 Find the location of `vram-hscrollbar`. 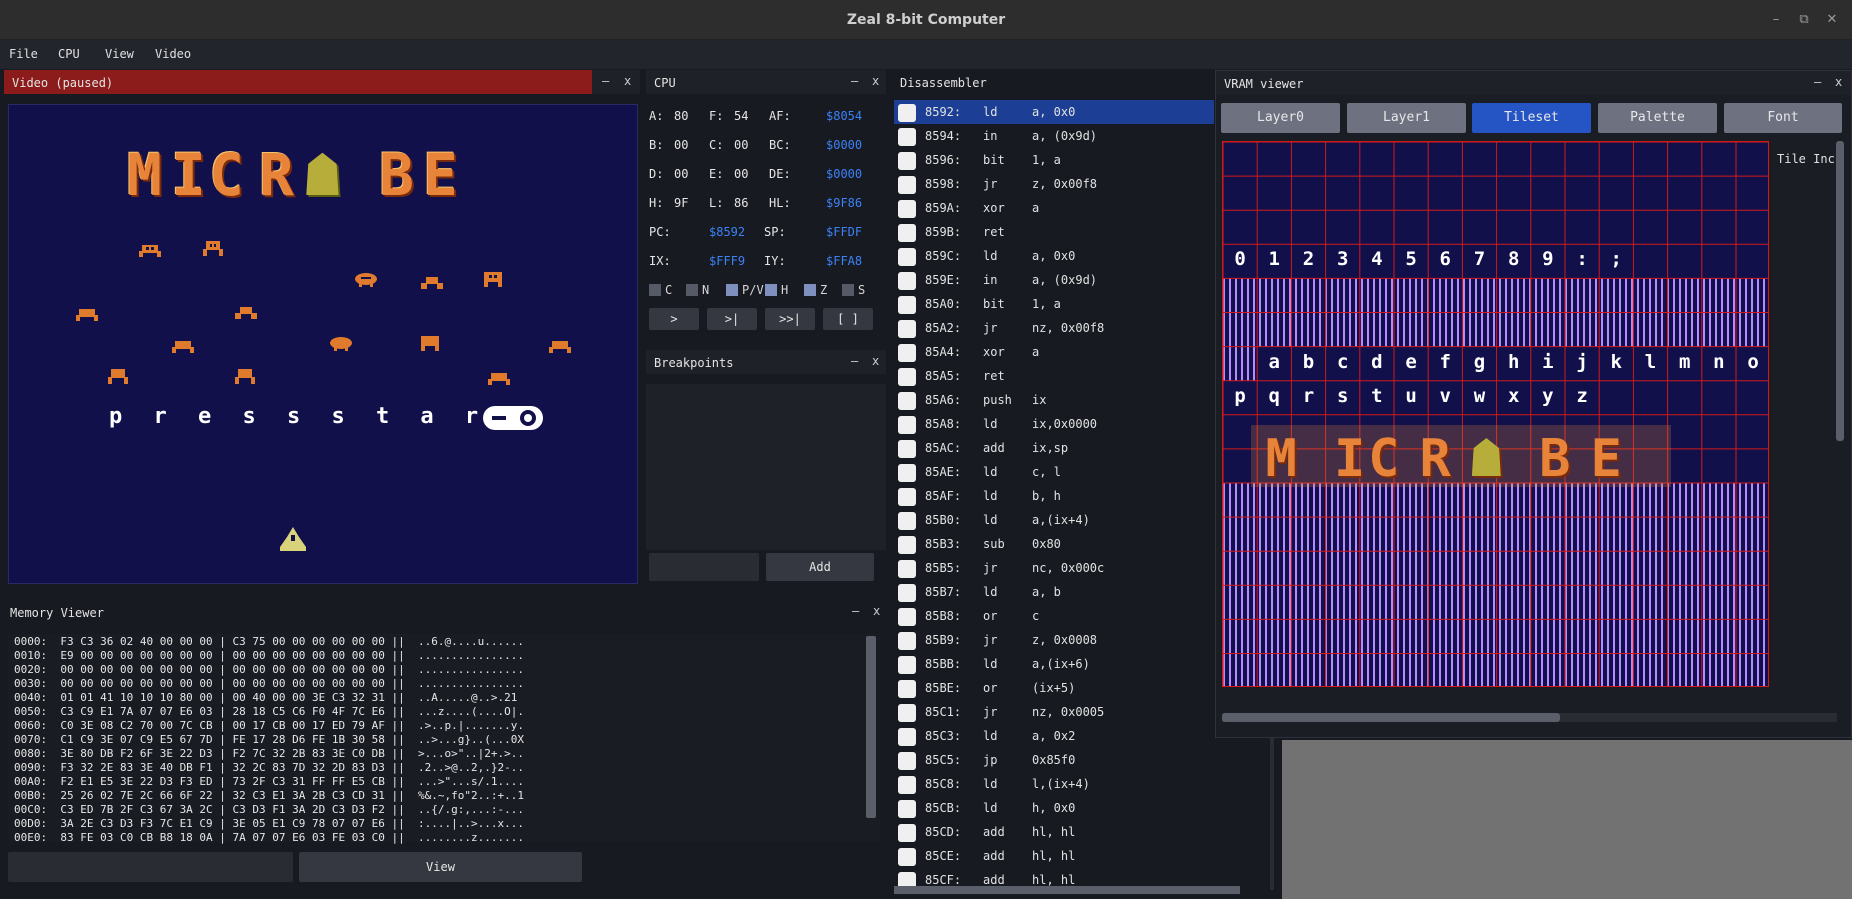

vram-hscrollbar is located at coordinates (1529, 717).